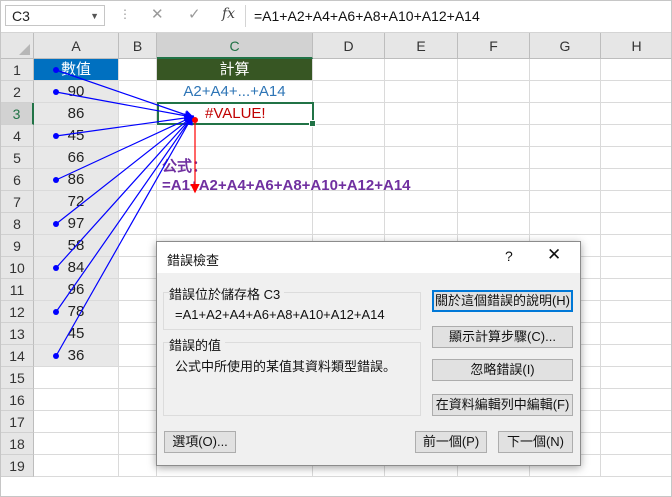 Image resolution: width=672 pixels, height=497 pixels. I want to click on cell-a2: 90, so click(76, 92).